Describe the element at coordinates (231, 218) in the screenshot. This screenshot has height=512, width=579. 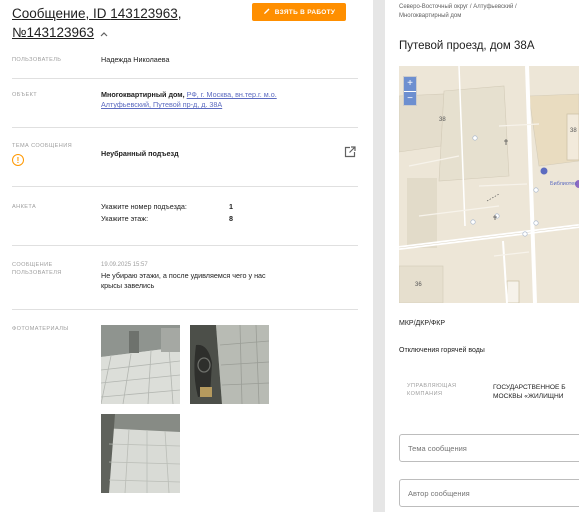
I see `form-a2: 8` at that location.